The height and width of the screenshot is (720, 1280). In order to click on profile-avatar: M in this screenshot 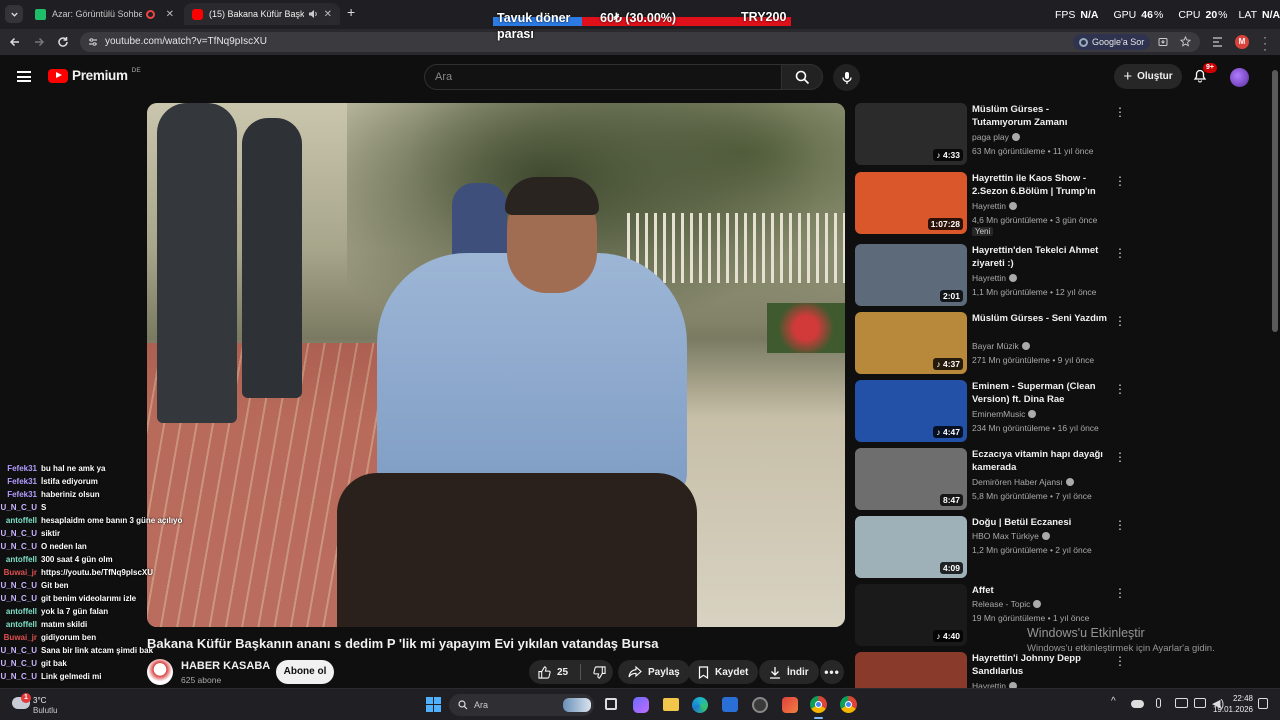, I will do `click(1242, 42)`.